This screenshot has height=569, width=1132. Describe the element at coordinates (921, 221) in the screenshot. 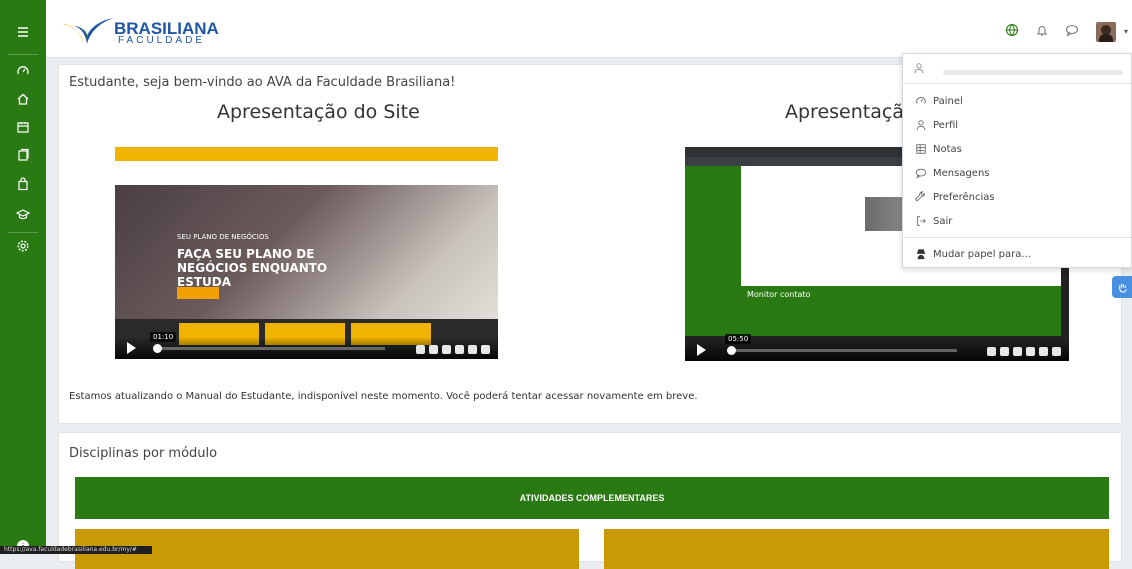

I see `logout-icon` at that location.